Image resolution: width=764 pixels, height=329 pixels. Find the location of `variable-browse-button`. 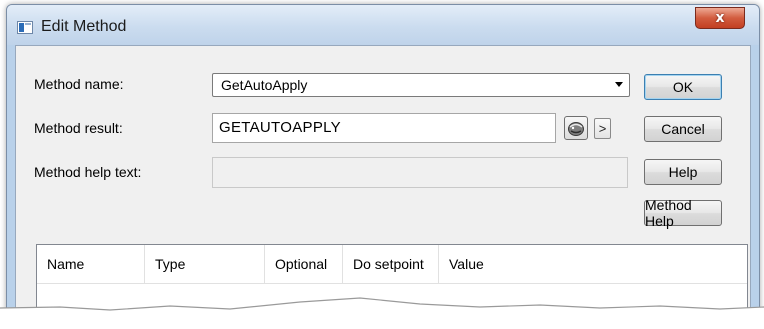

variable-browse-button is located at coordinates (576, 128).